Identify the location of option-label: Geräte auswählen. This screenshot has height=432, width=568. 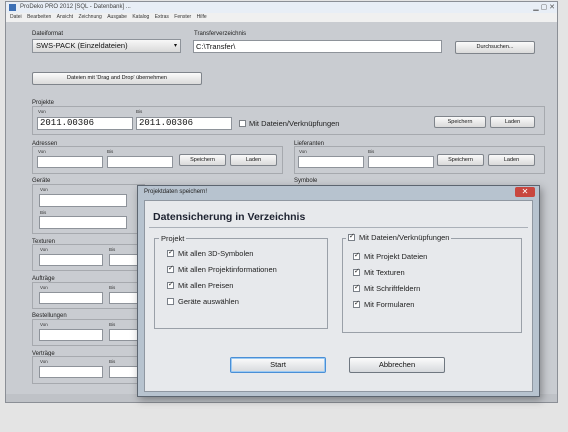
(208, 301).